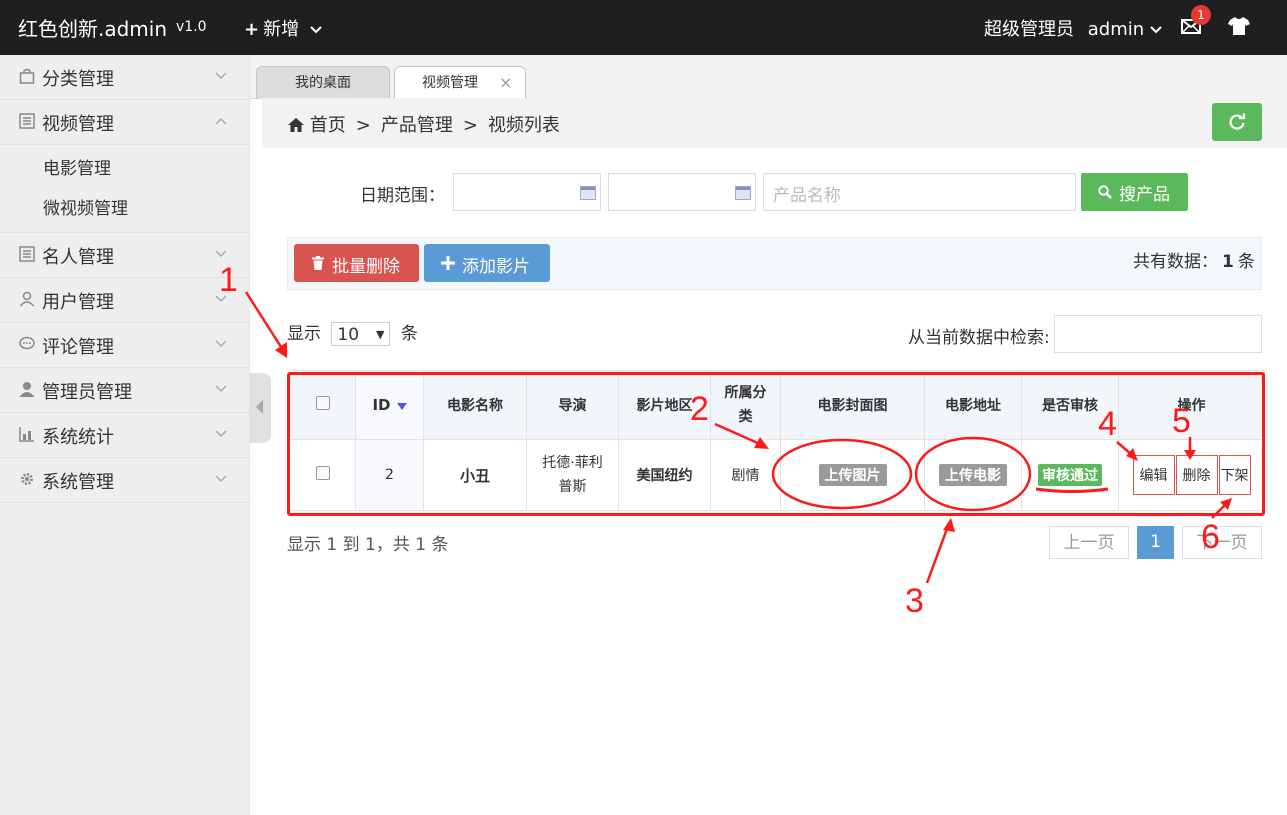  Describe the element at coordinates (1089, 542) in the screenshot. I see `prev-page-button: 上一页` at that location.